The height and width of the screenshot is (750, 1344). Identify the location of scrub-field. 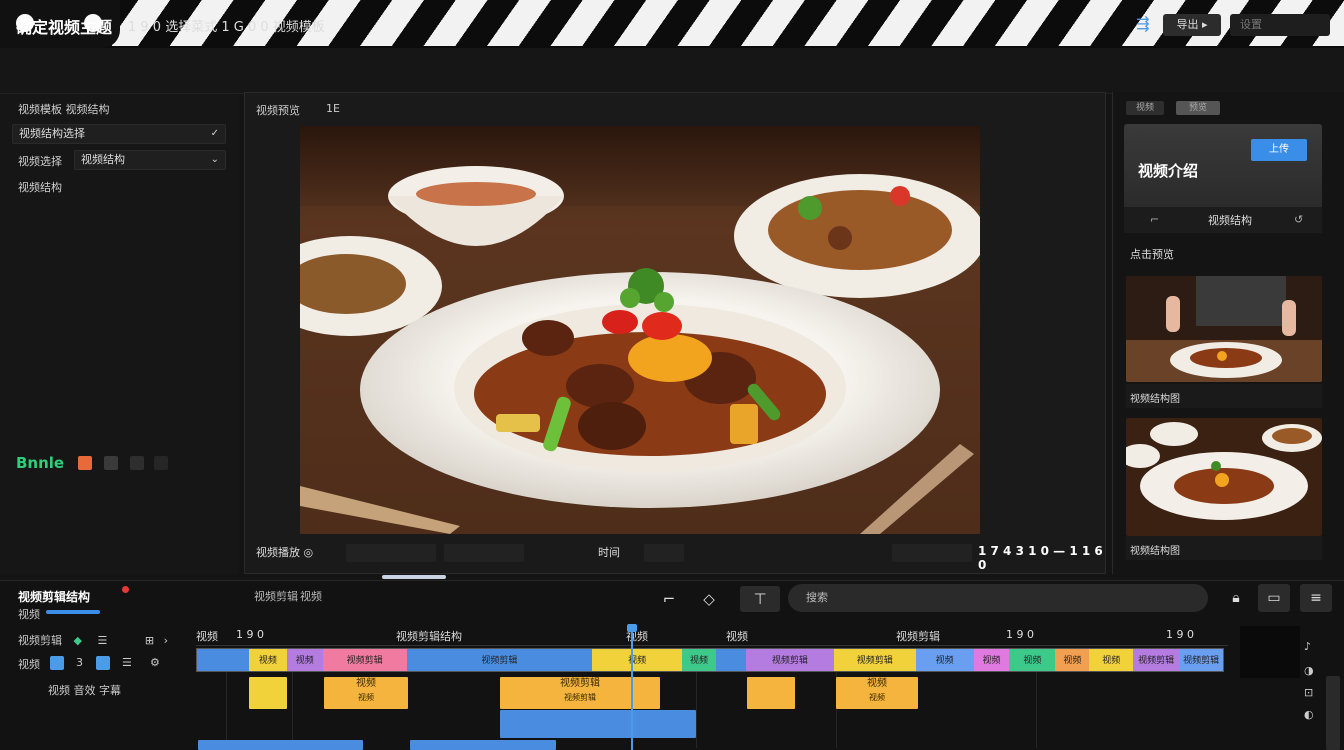
(391, 553).